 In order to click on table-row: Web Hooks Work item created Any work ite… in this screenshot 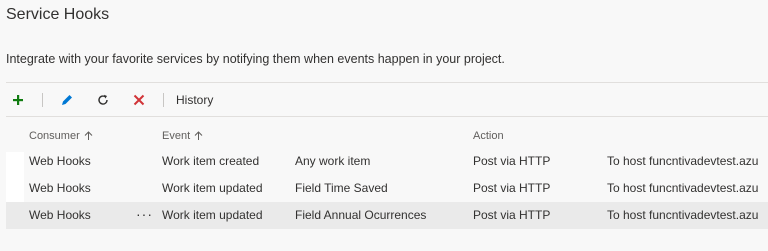, I will do `click(387, 161)`.